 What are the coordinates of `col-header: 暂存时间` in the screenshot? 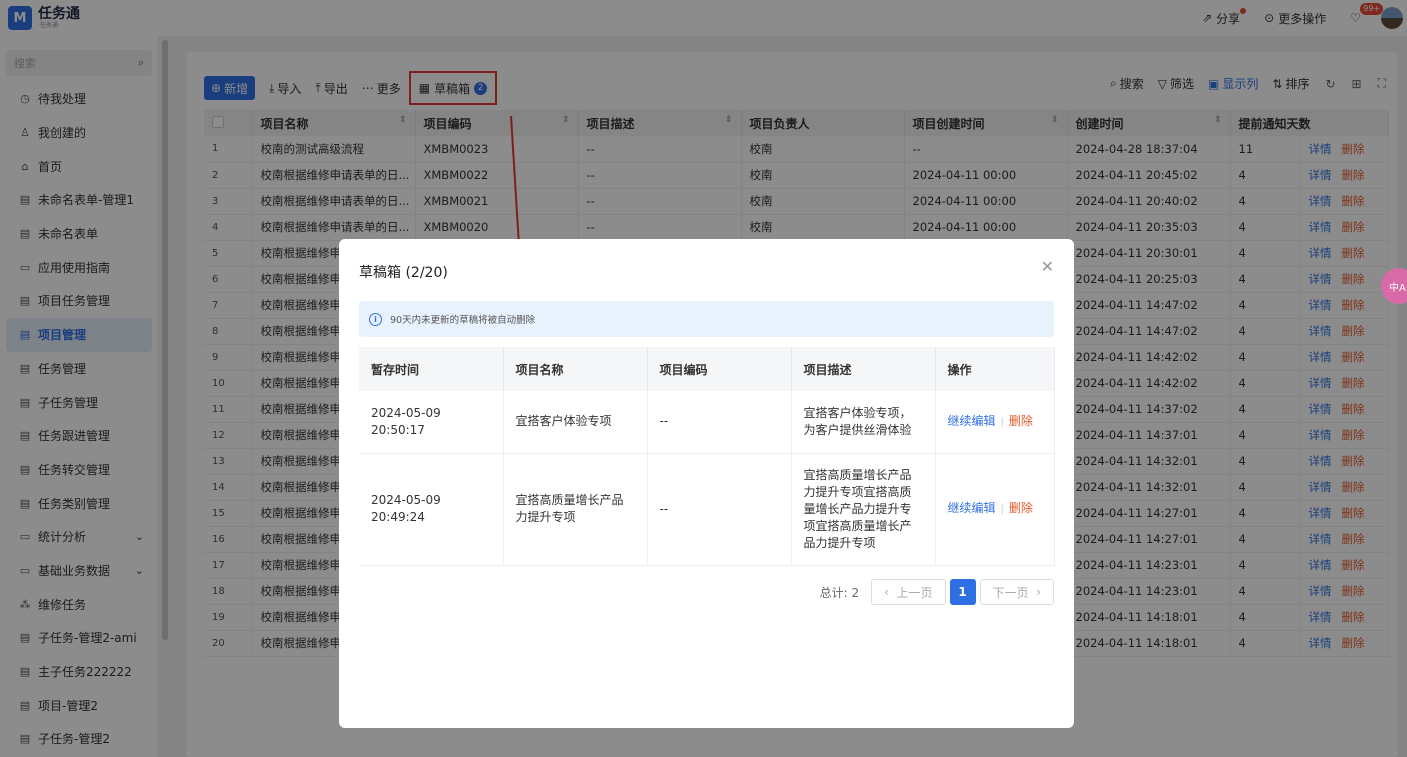 It's located at (431, 369).